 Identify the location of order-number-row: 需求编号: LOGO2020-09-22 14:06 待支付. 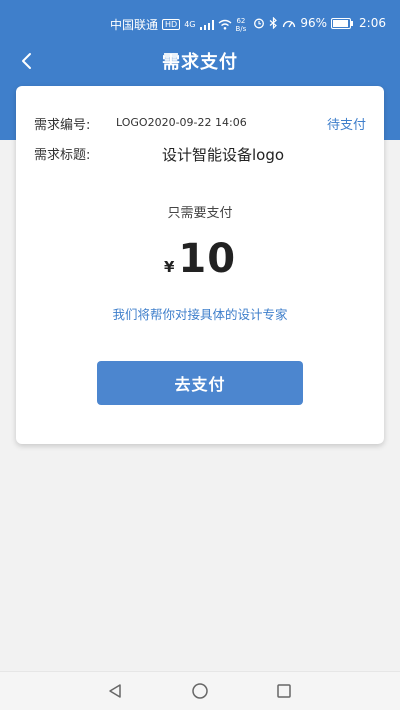
(200, 124).